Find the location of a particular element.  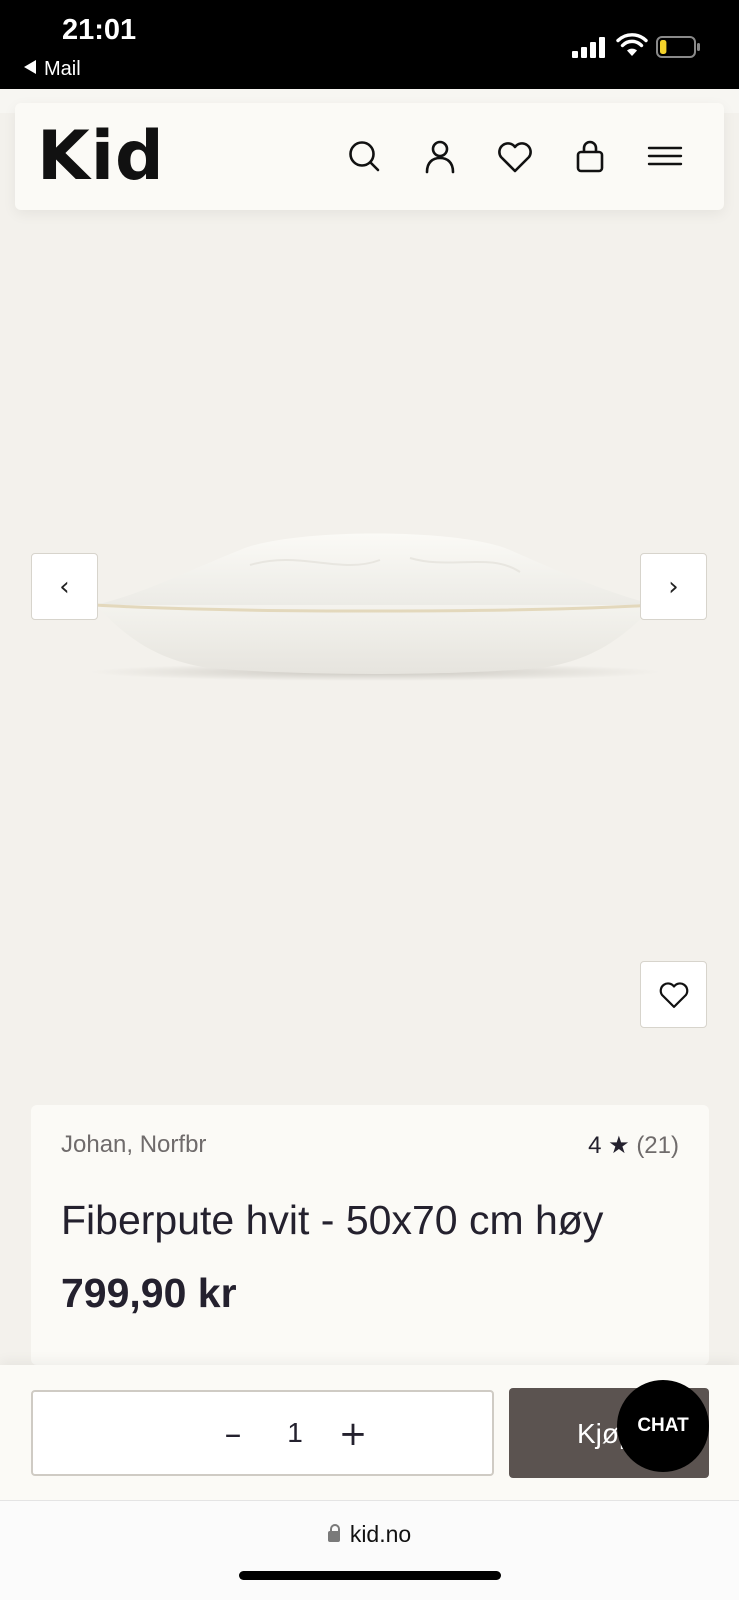

decrease-quantity-button: – is located at coordinates (233, 1434).